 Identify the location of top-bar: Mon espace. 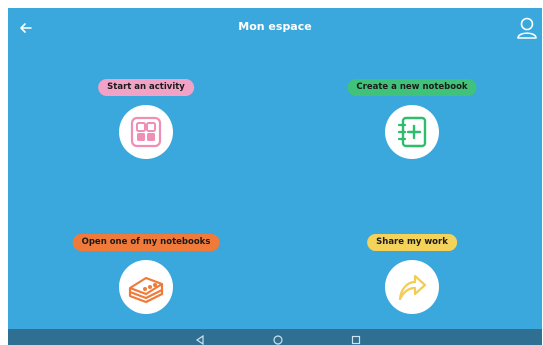
(275, 28).